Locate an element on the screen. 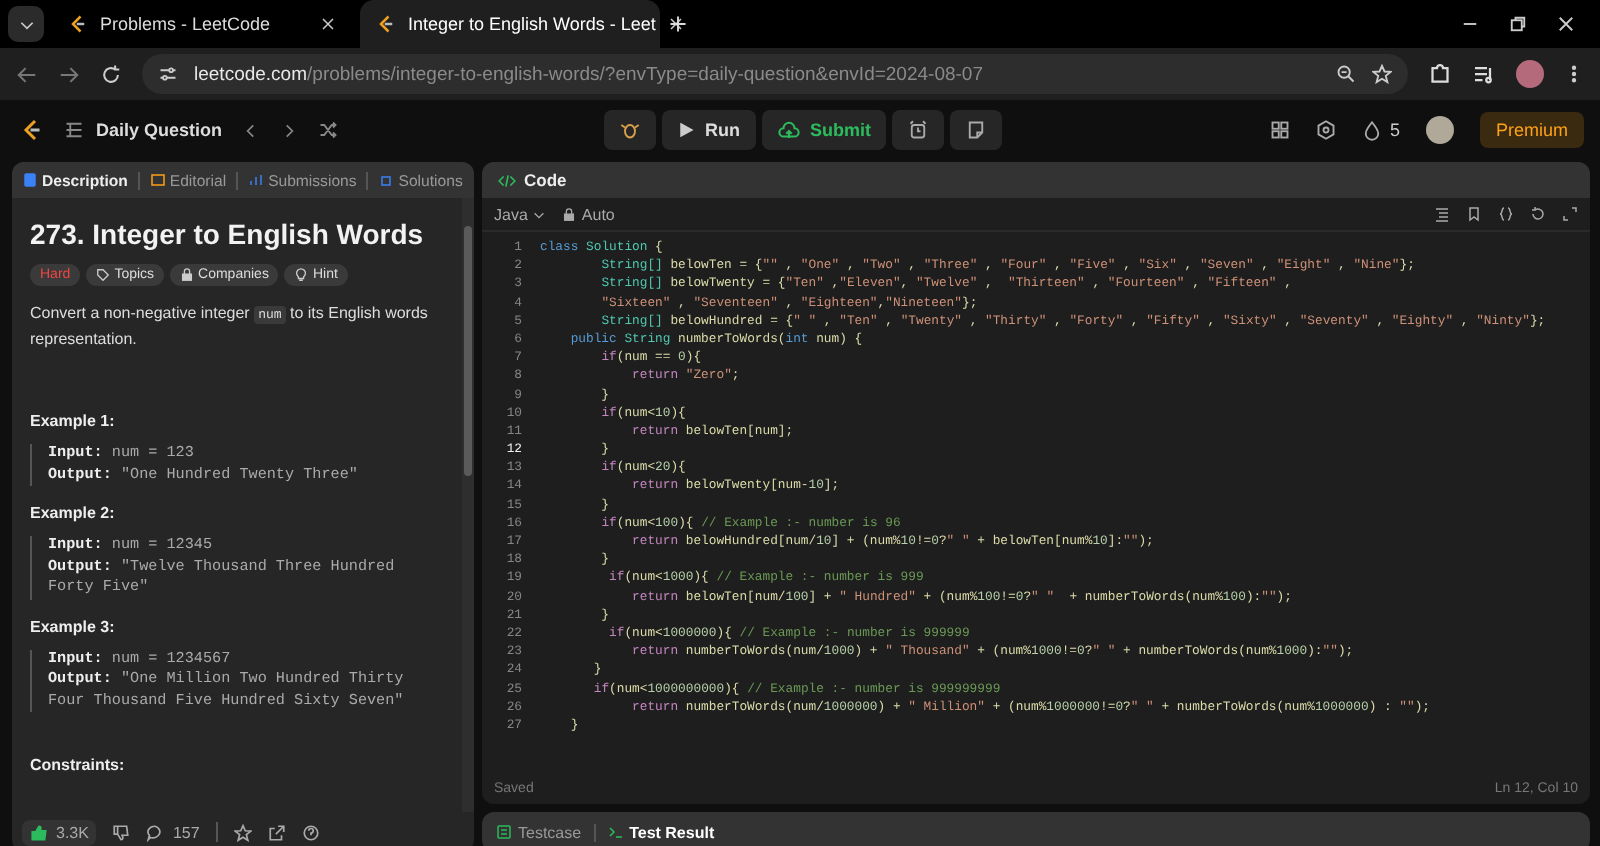  zoom-icon is located at coordinates (1346, 74).